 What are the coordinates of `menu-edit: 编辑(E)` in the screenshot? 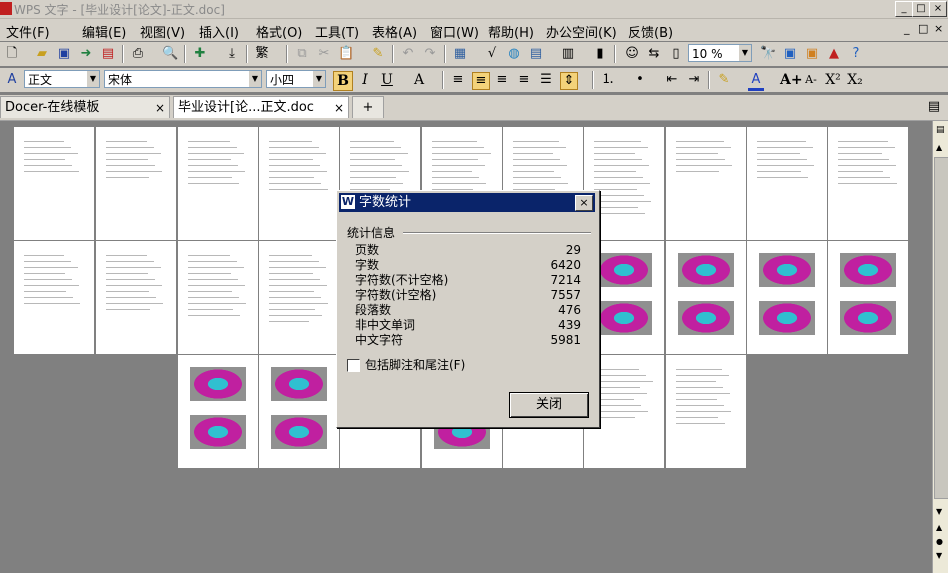 It's located at (104, 31).